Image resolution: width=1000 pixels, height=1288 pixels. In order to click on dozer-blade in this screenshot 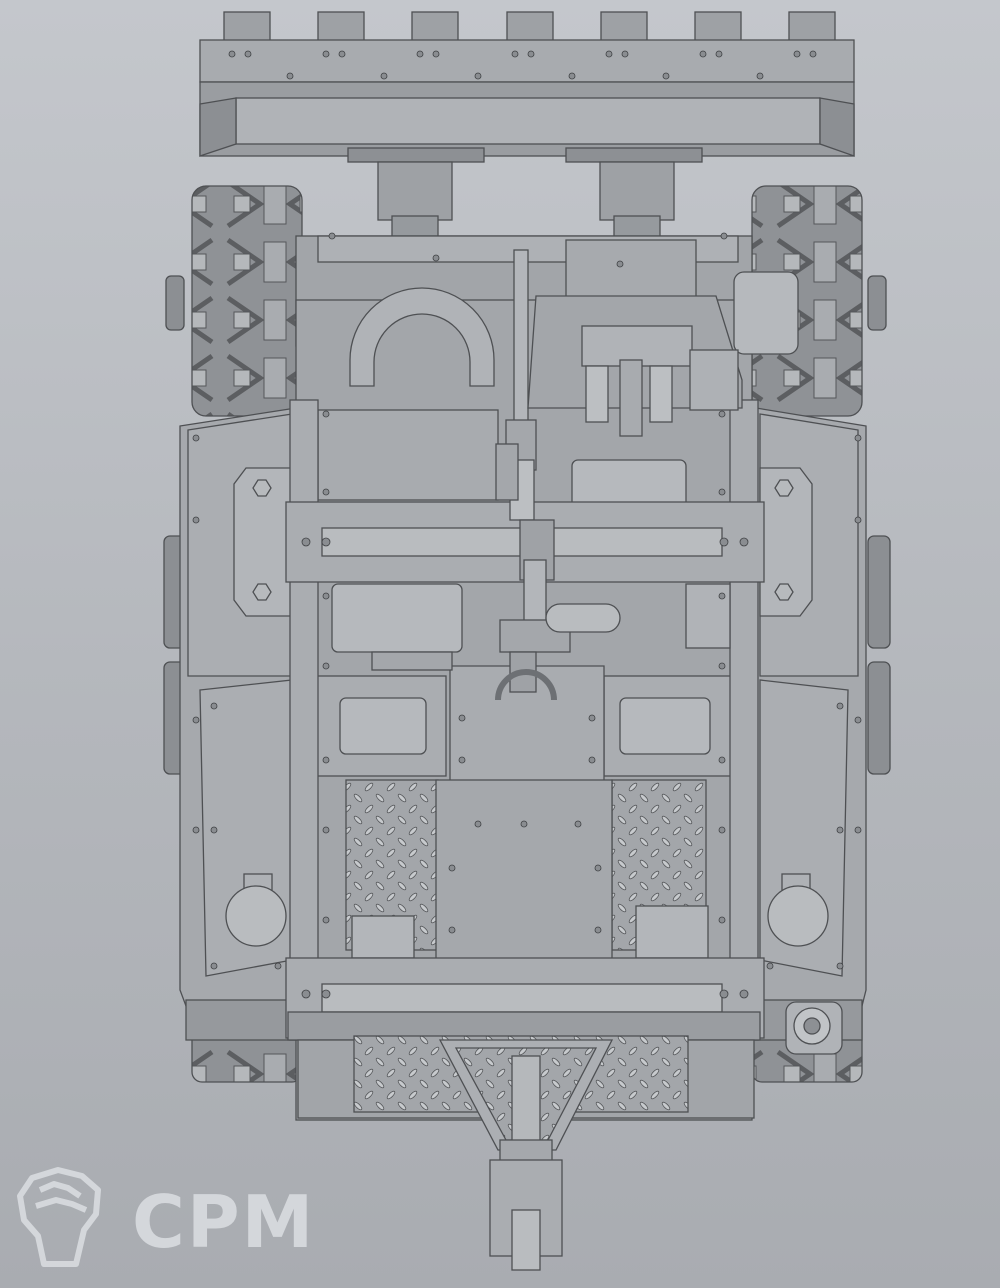, I will do `click(527, 87)`.